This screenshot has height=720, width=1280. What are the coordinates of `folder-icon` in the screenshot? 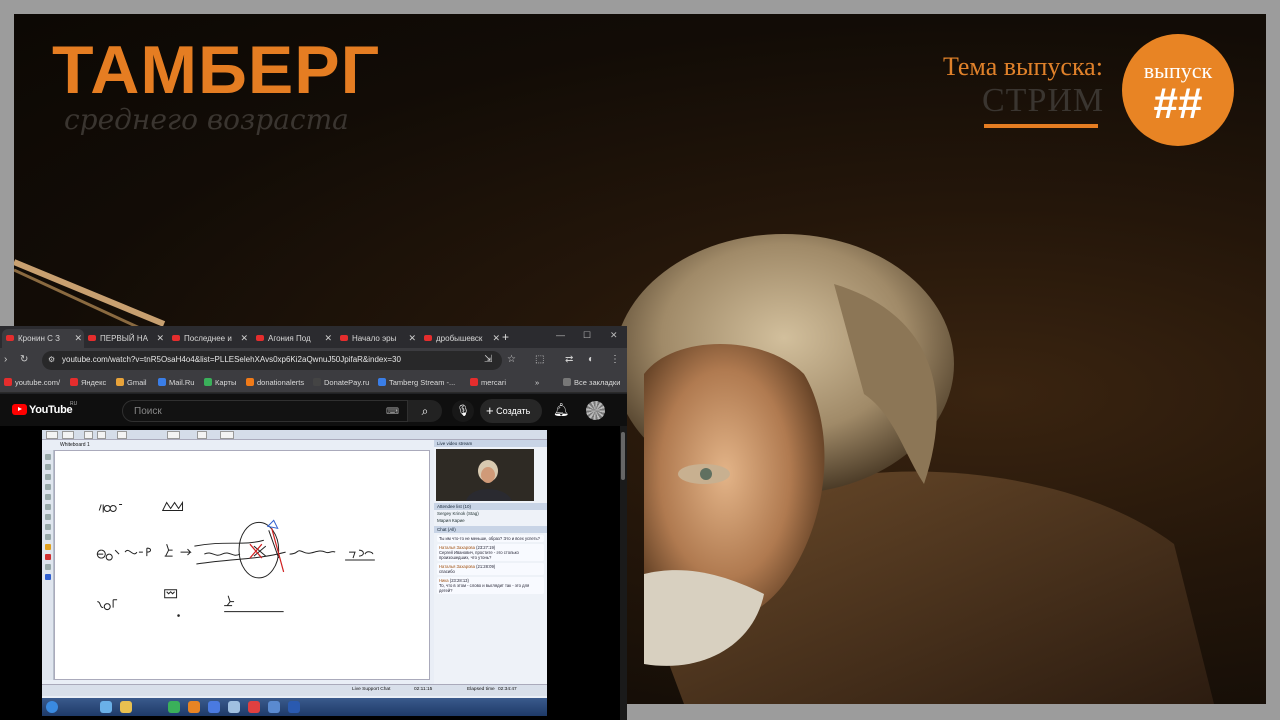 It's located at (567, 382).